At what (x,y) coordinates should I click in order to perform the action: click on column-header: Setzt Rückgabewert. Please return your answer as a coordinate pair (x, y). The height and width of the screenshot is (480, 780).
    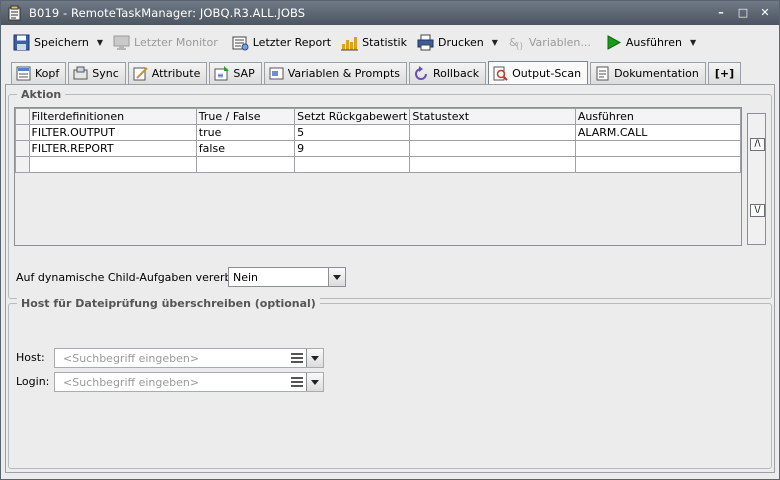
    Looking at the image, I should click on (352, 116).